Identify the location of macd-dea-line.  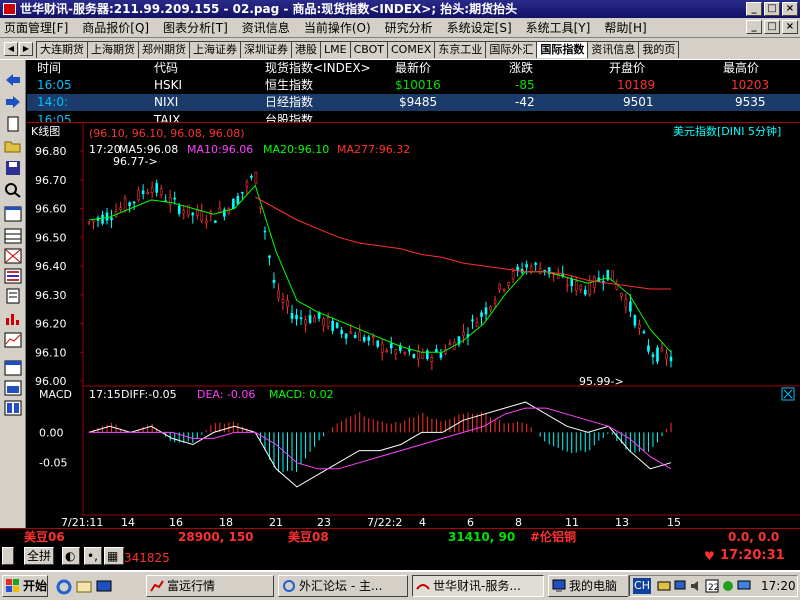
(380, 438).